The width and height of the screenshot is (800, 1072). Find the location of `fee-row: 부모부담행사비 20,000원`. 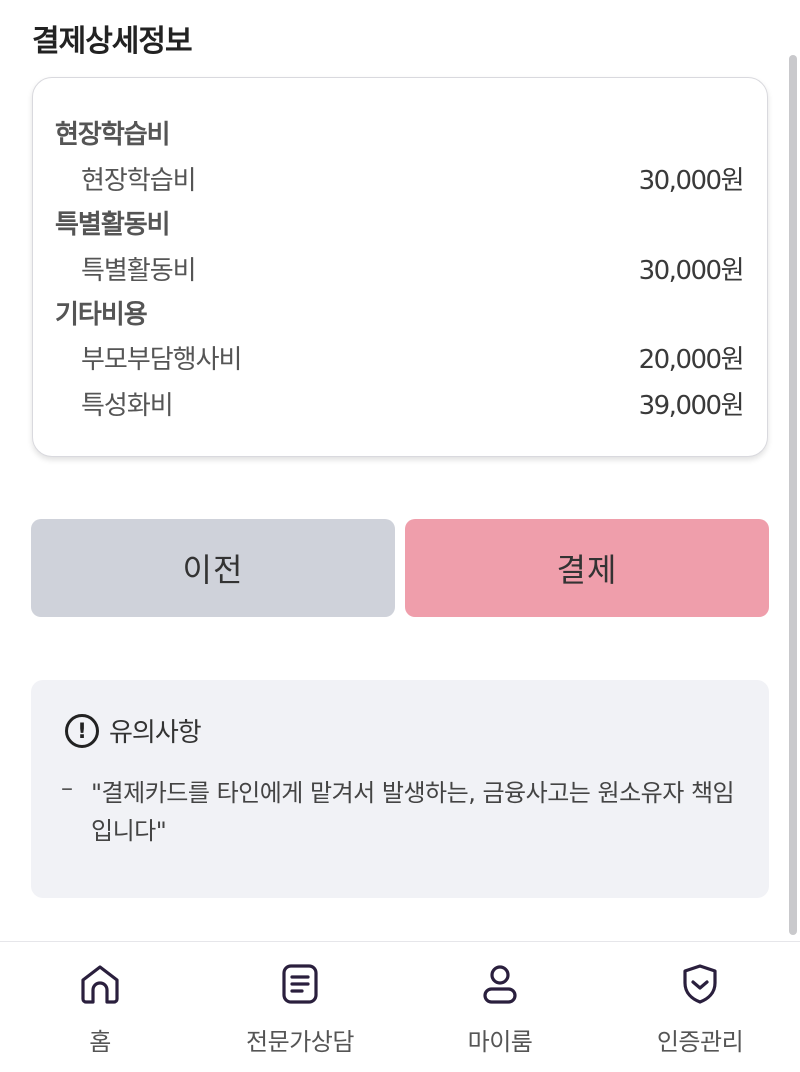

fee-row: 부모부담행사비 20,000원 is located at coordinates (413, 357).